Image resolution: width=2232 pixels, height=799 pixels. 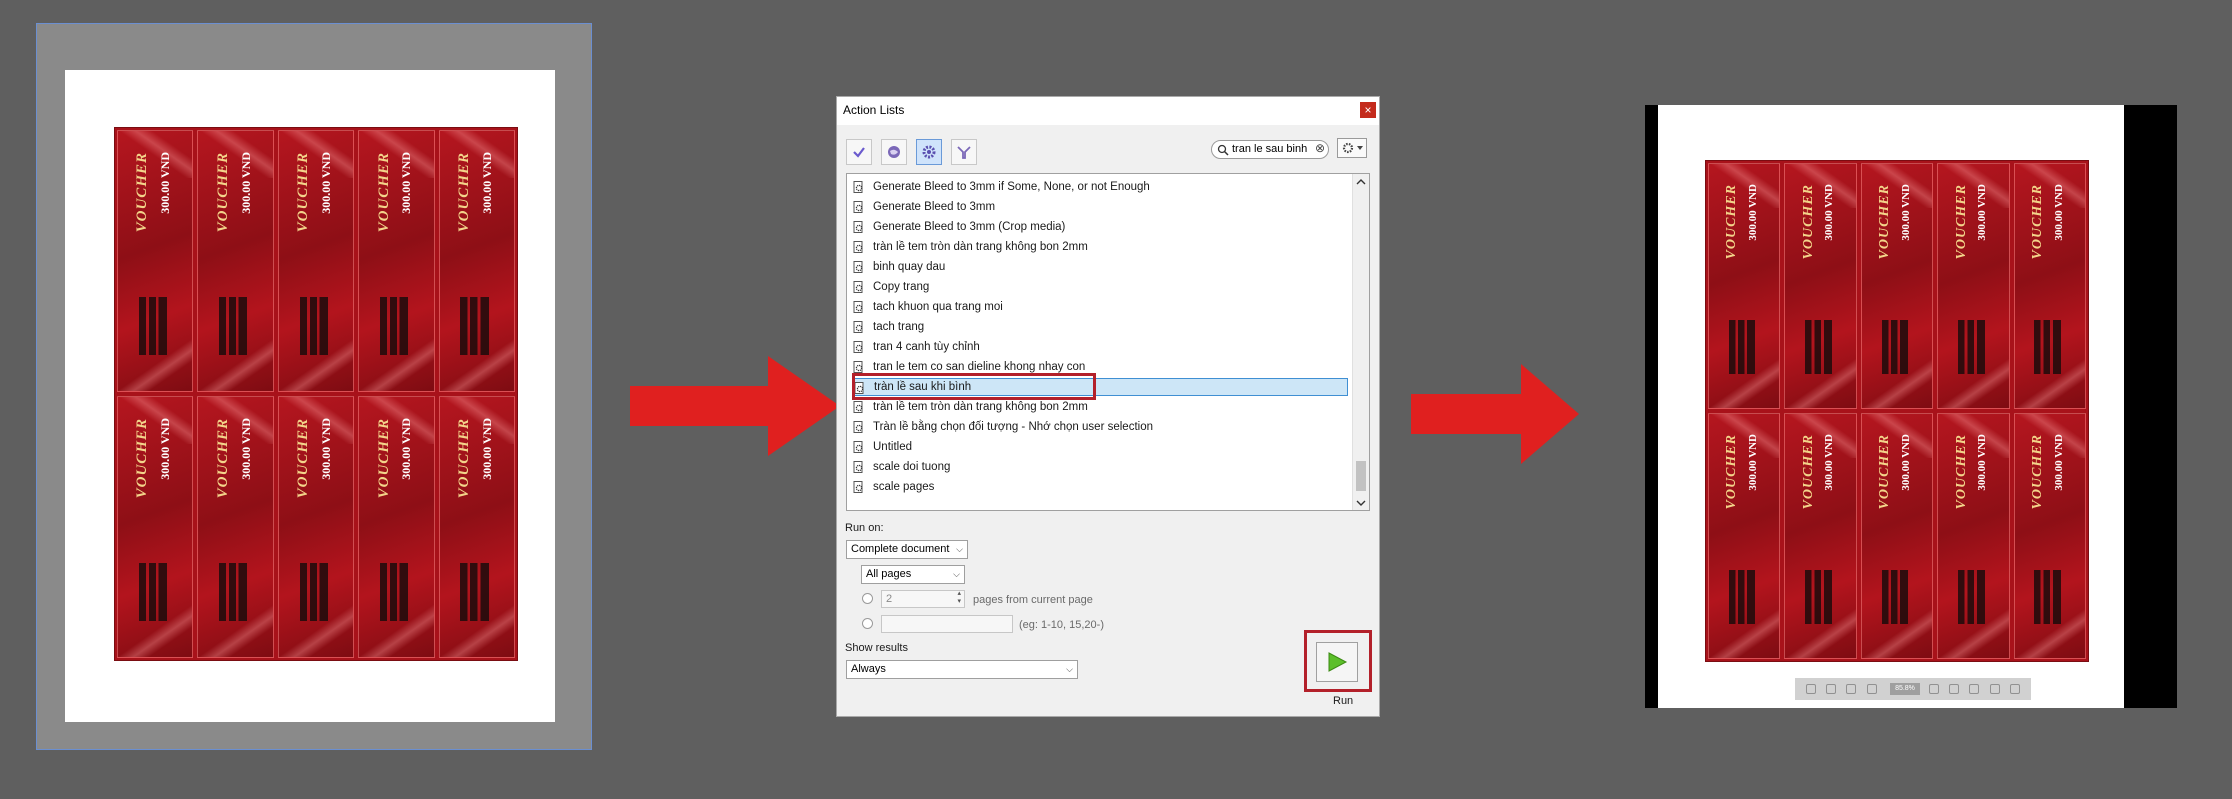 I want to click on pages-from-label: pages from current page, so click(x=1033, y=600).